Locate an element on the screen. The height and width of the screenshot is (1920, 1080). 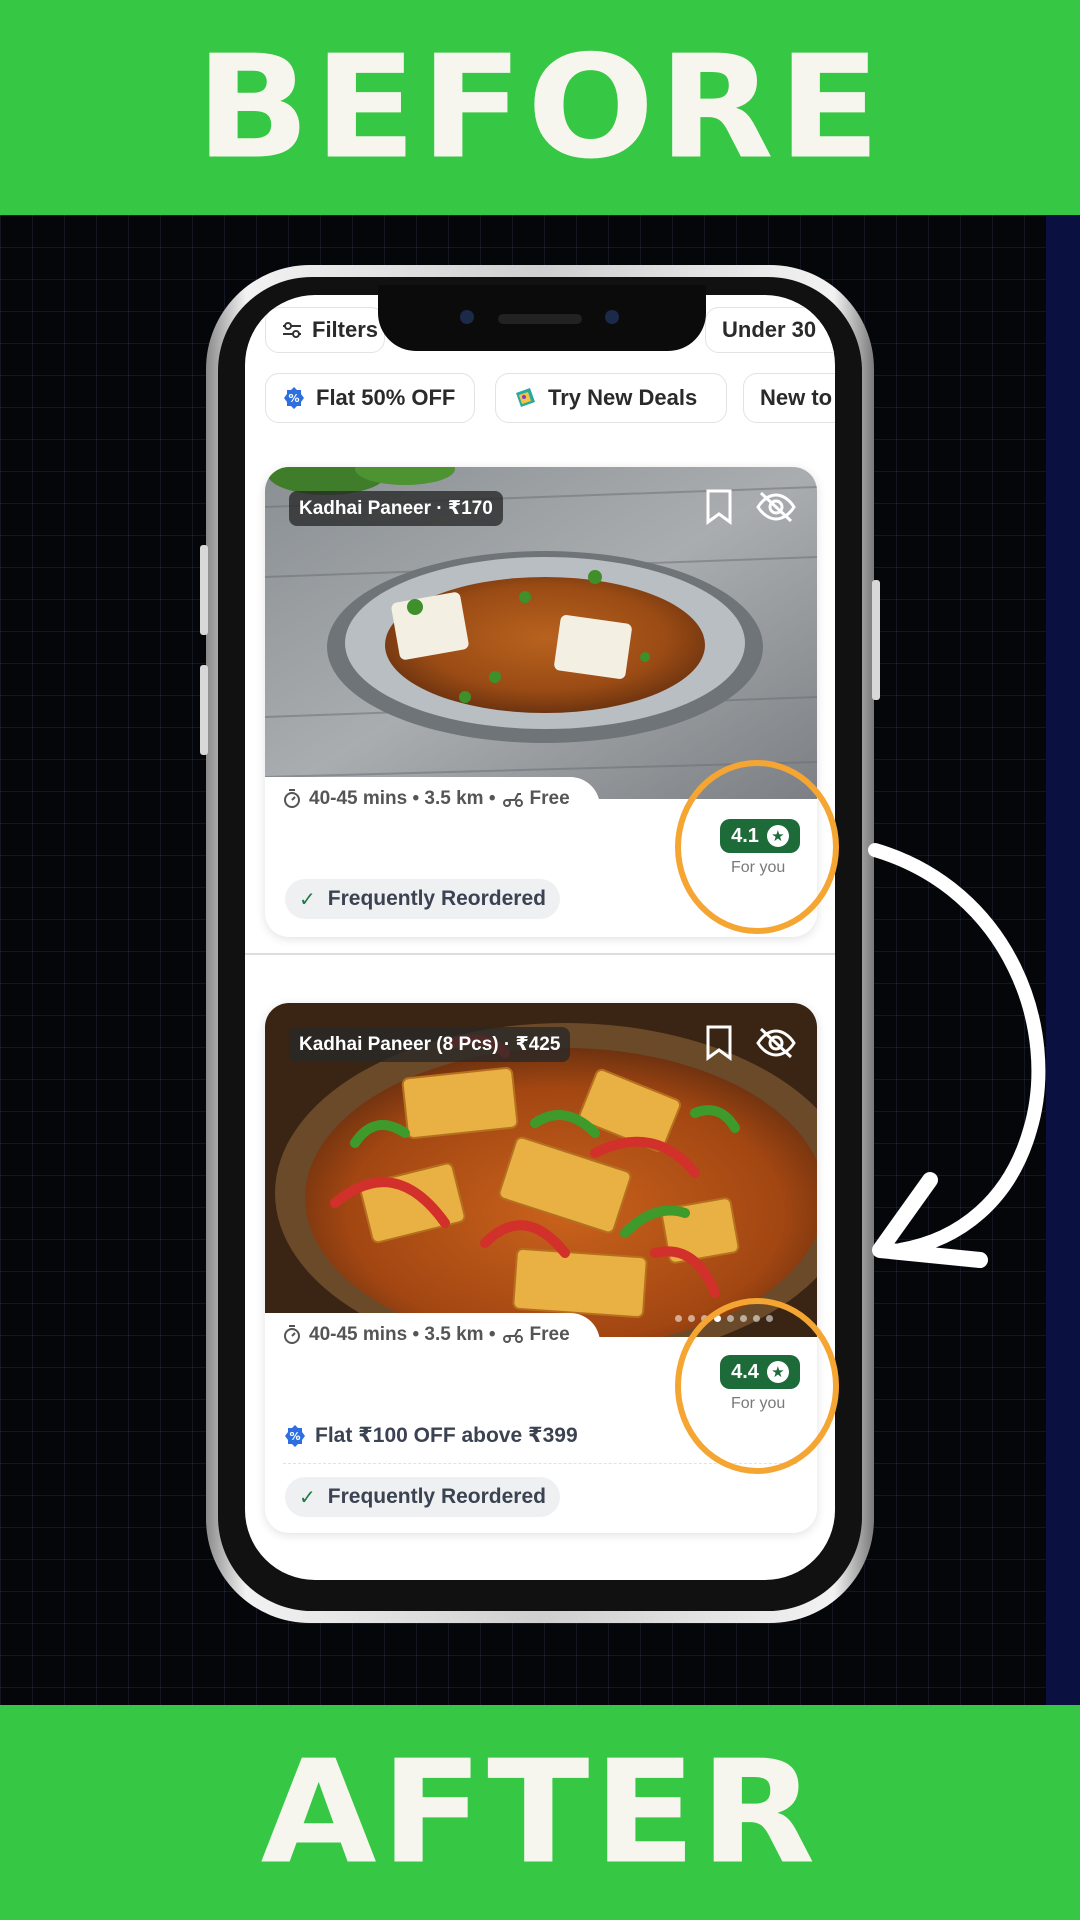
new-to-chip: New to is located at coordinates (789, 398).